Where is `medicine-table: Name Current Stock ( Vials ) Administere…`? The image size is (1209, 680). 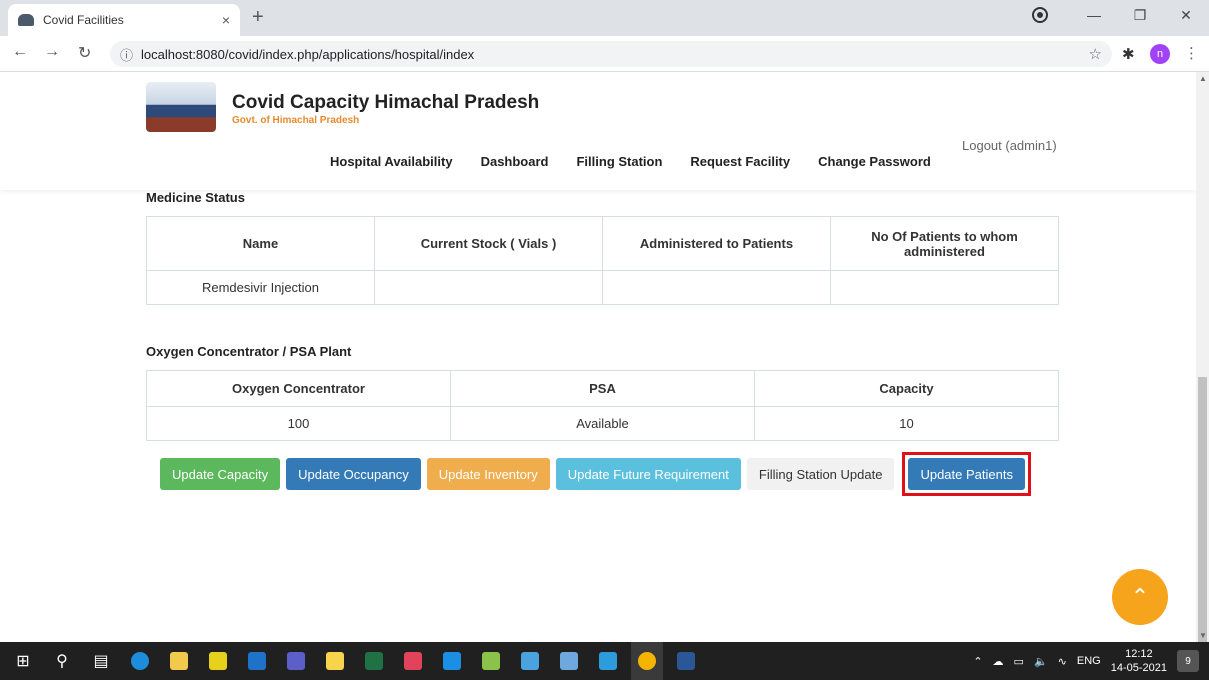
medicine-table: Name Current Stock ( Vials ) Administere… is located at coordinates (602, 260).